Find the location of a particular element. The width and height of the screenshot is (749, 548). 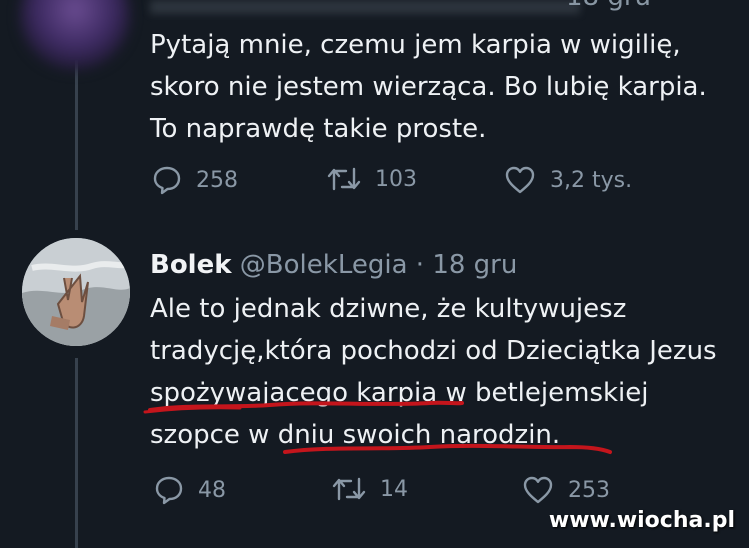

tweet-2-actions: 48 14 253 is located at coordinates (432, 492).